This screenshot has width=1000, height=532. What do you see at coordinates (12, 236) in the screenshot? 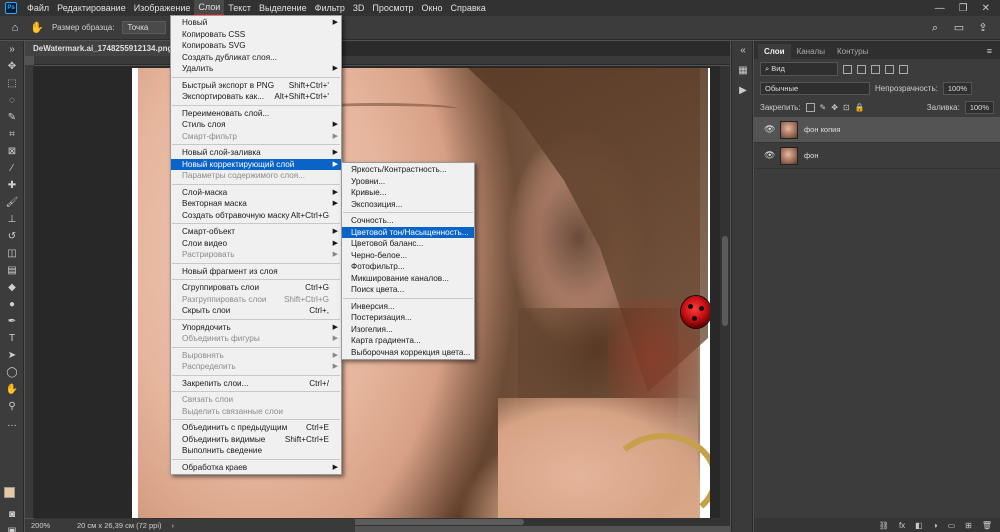
I see `history-brush-tool-icon: ↺` at bounding box center [12, 236].